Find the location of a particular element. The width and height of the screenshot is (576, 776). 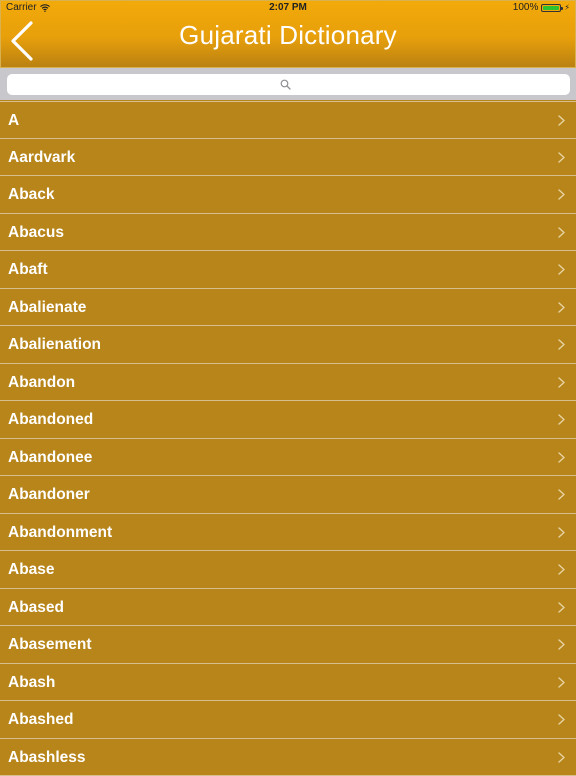

list-item: Abashed is located at coordinates (288, 720).